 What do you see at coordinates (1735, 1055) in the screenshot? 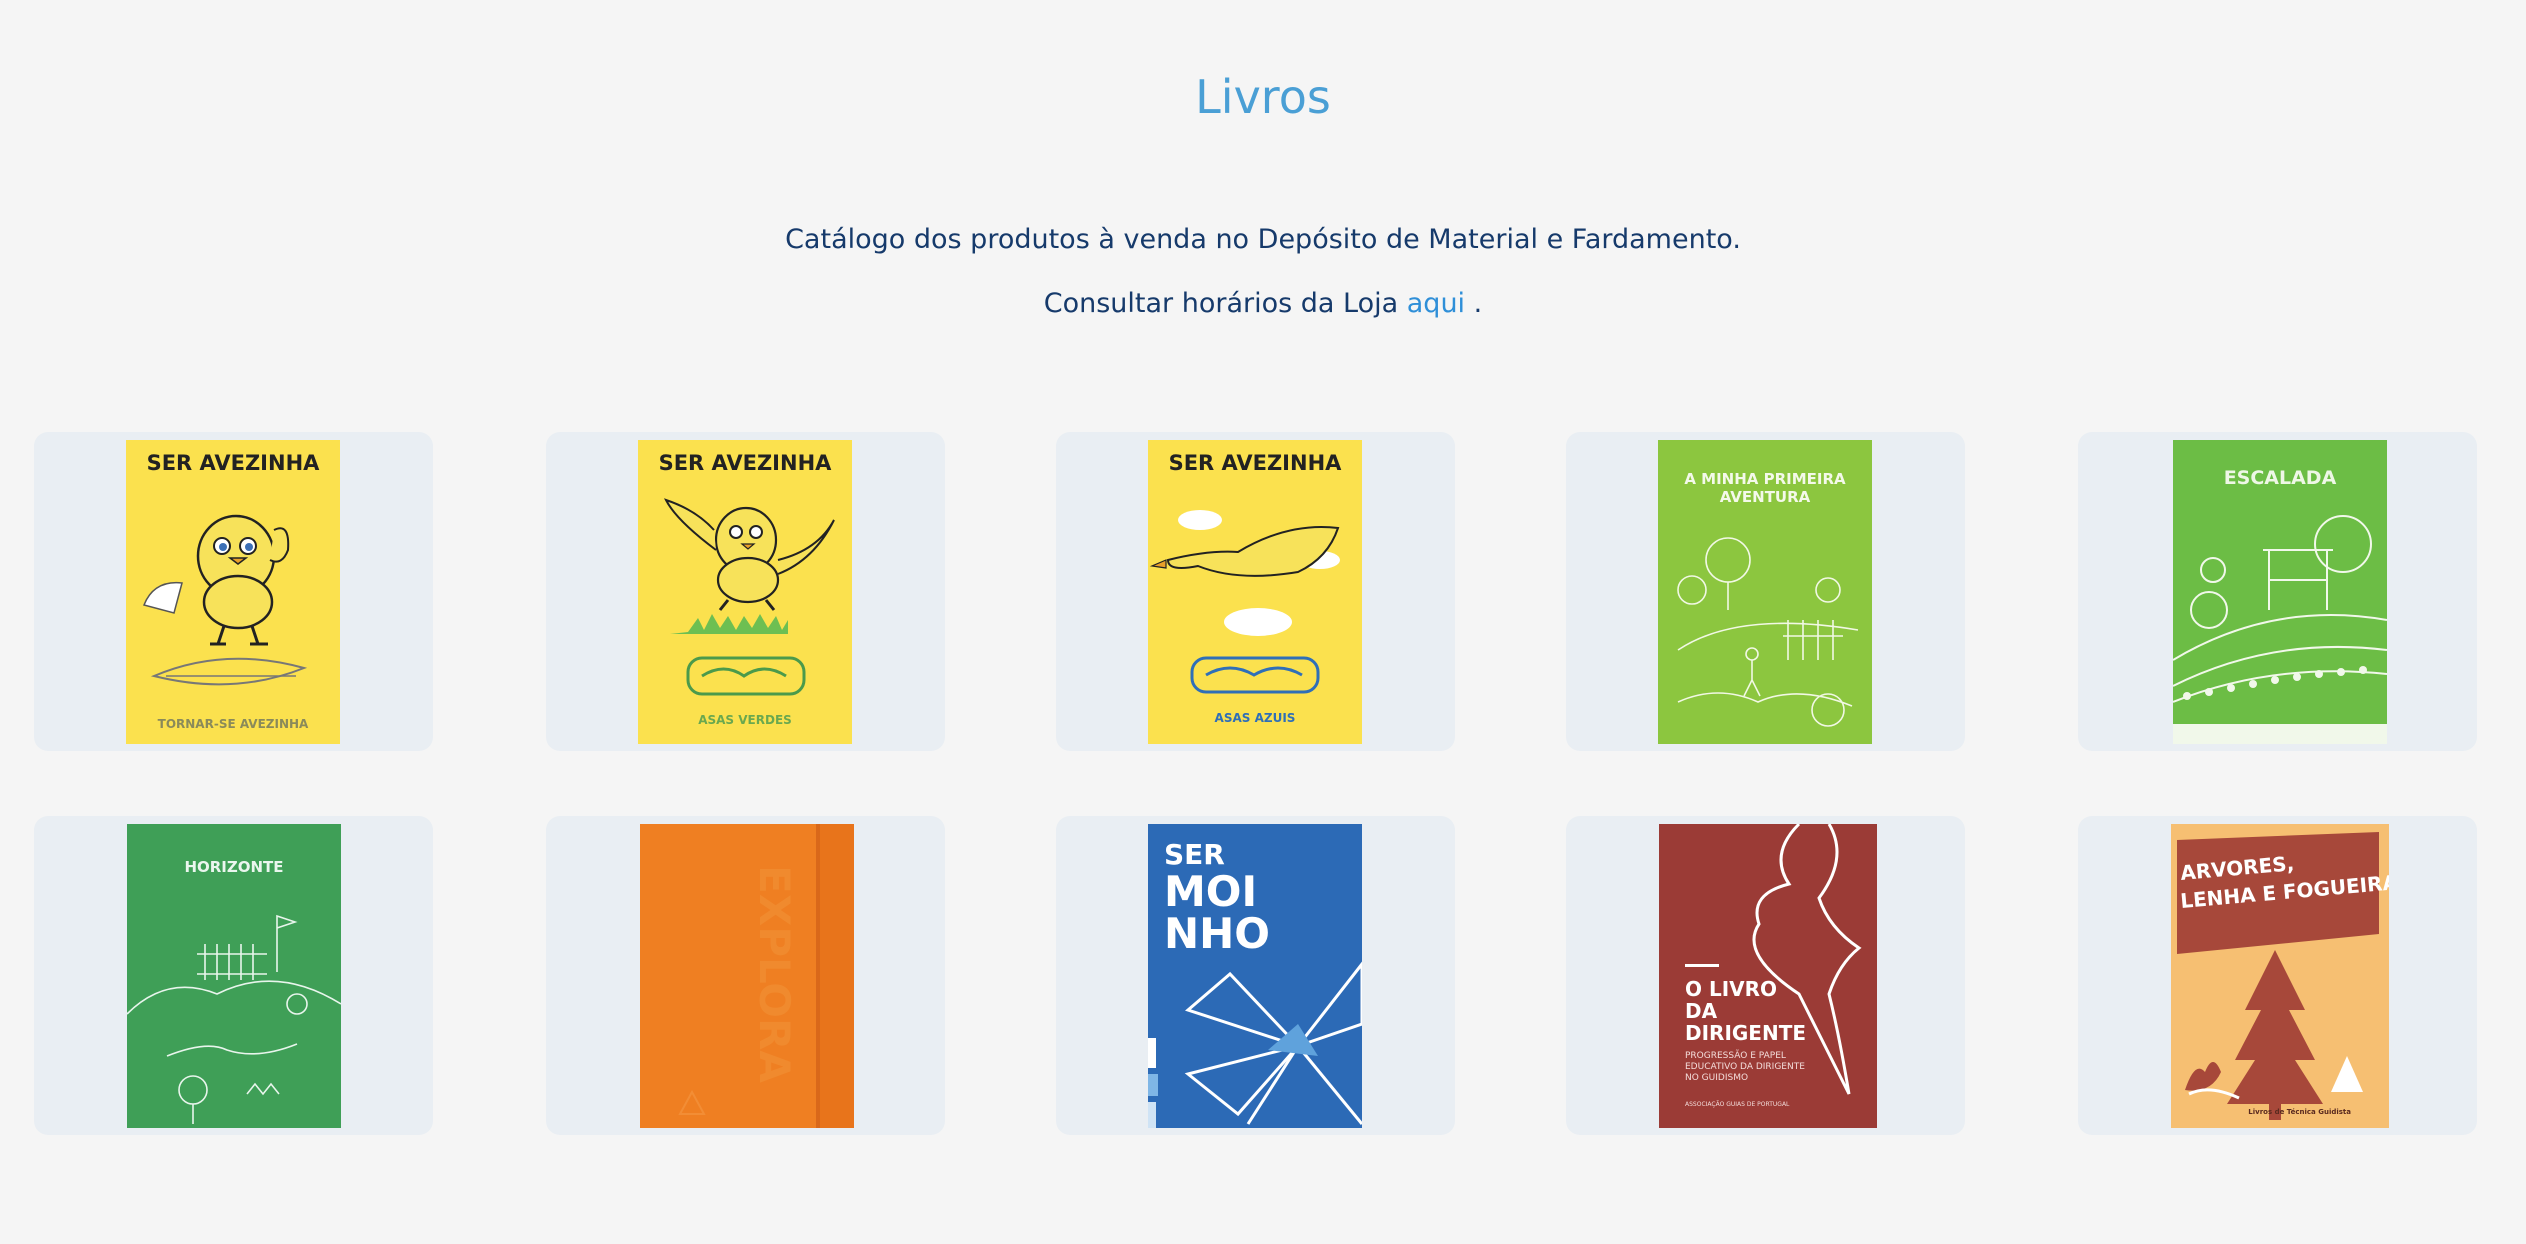
I see `svg-text: PROGRESSÃO E PAPEL` at bounding box center [1735, 1055].